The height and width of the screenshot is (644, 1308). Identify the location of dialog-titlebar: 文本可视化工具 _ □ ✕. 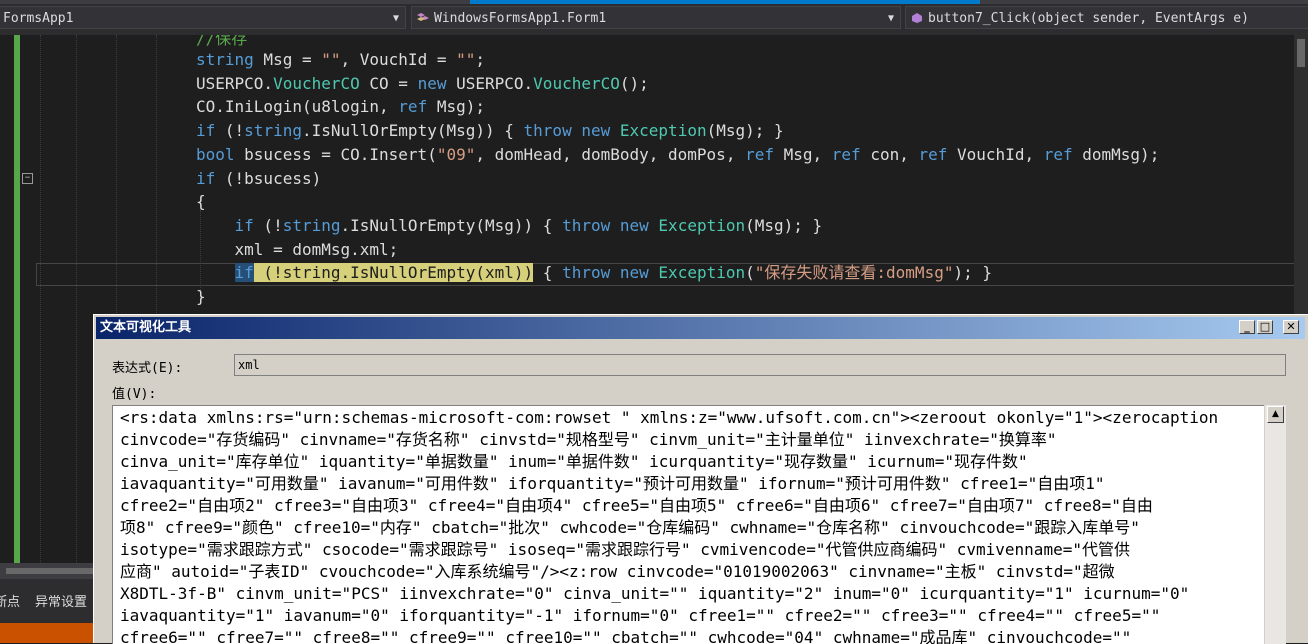
(700, 328).